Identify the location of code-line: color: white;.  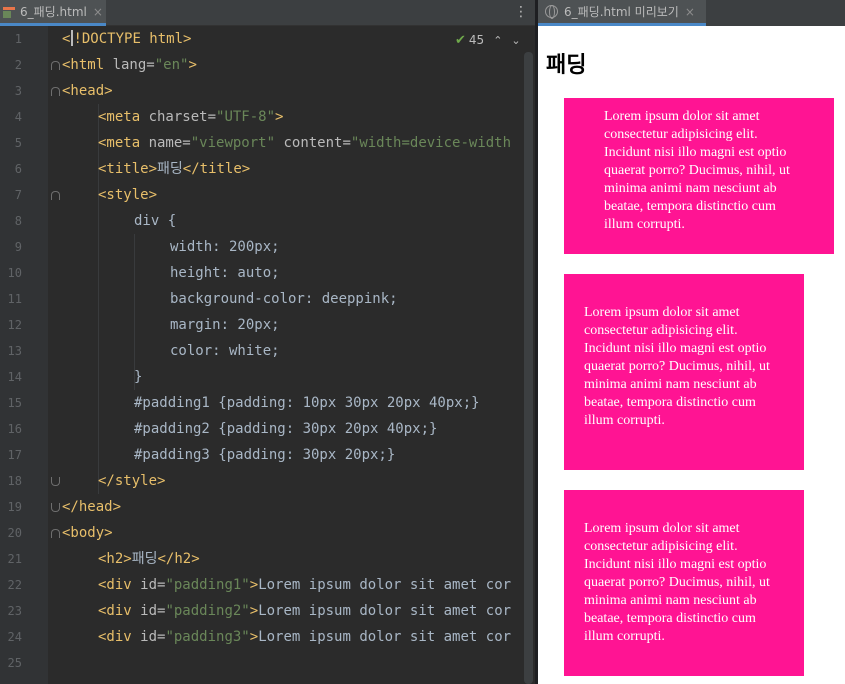
(225, 351).